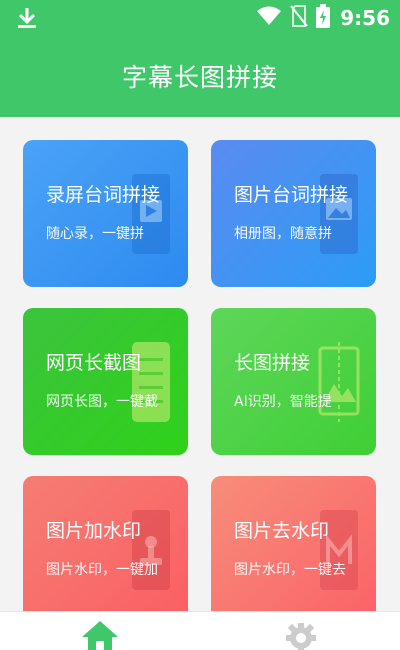  Describe the element at coordinates (100, 634) in the screenshot. I see `home-icon` at that location.